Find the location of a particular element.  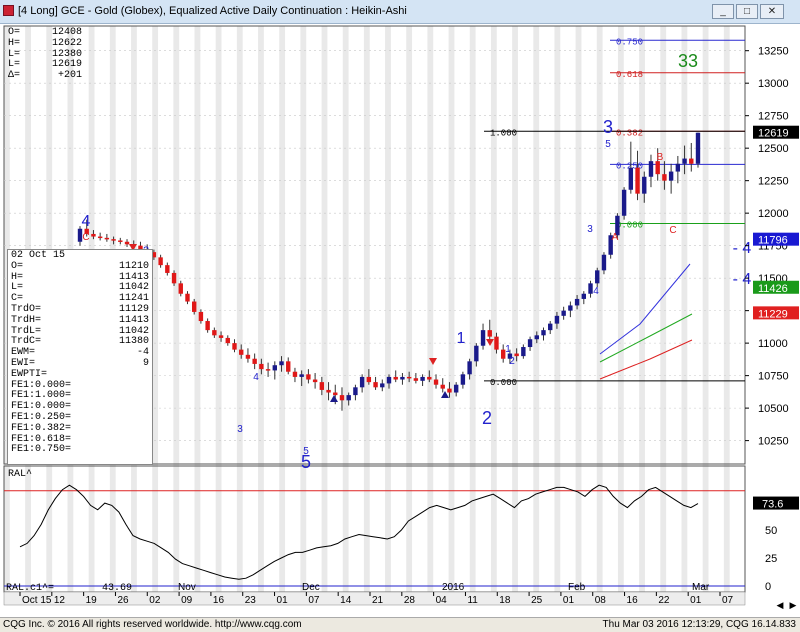

x-tick-label: 23 is located at coordinates (251, 600).